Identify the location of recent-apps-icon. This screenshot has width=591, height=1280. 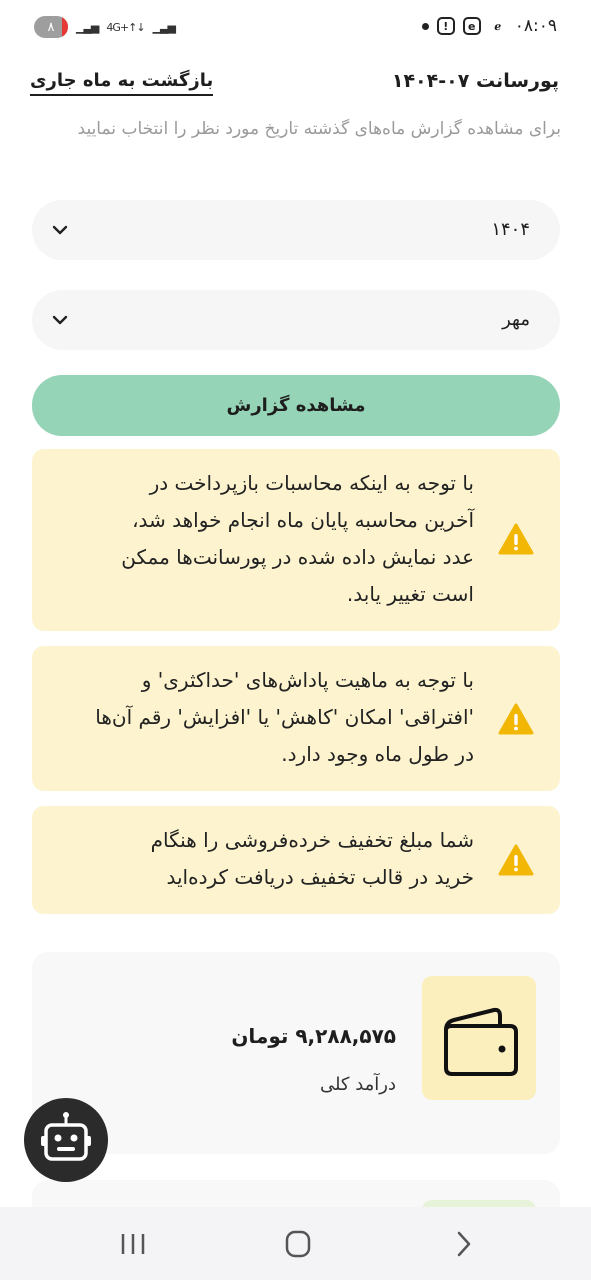
(133, 1244).